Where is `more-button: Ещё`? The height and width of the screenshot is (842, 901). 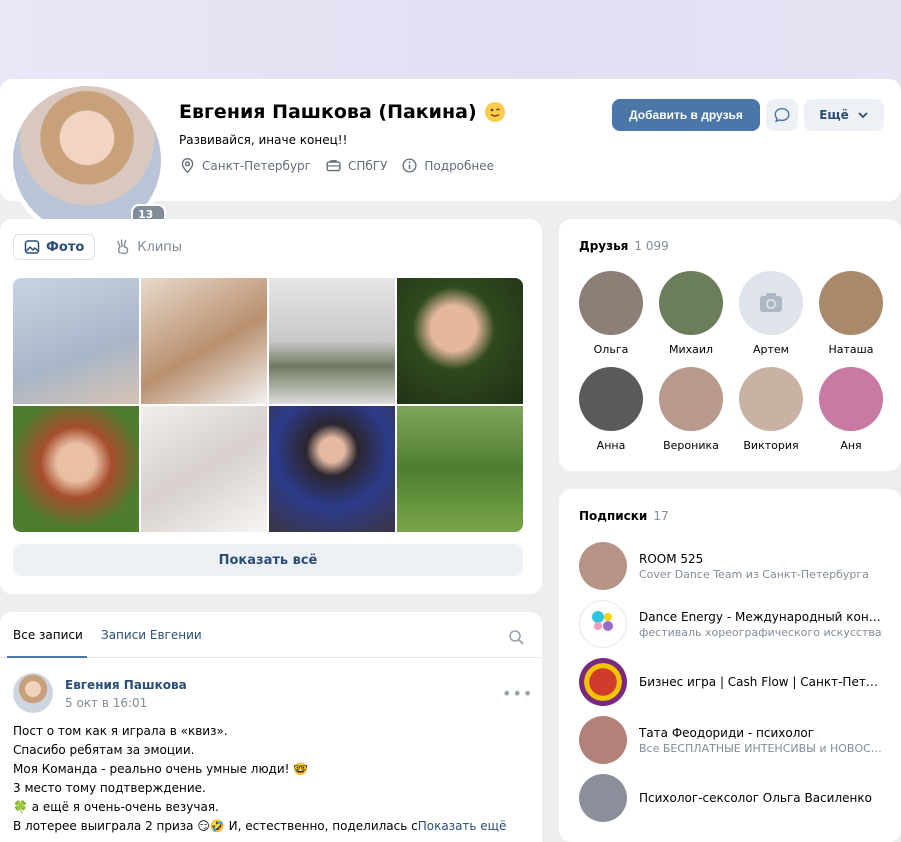 more-button: Ещё is located at coordinates (844, 115).